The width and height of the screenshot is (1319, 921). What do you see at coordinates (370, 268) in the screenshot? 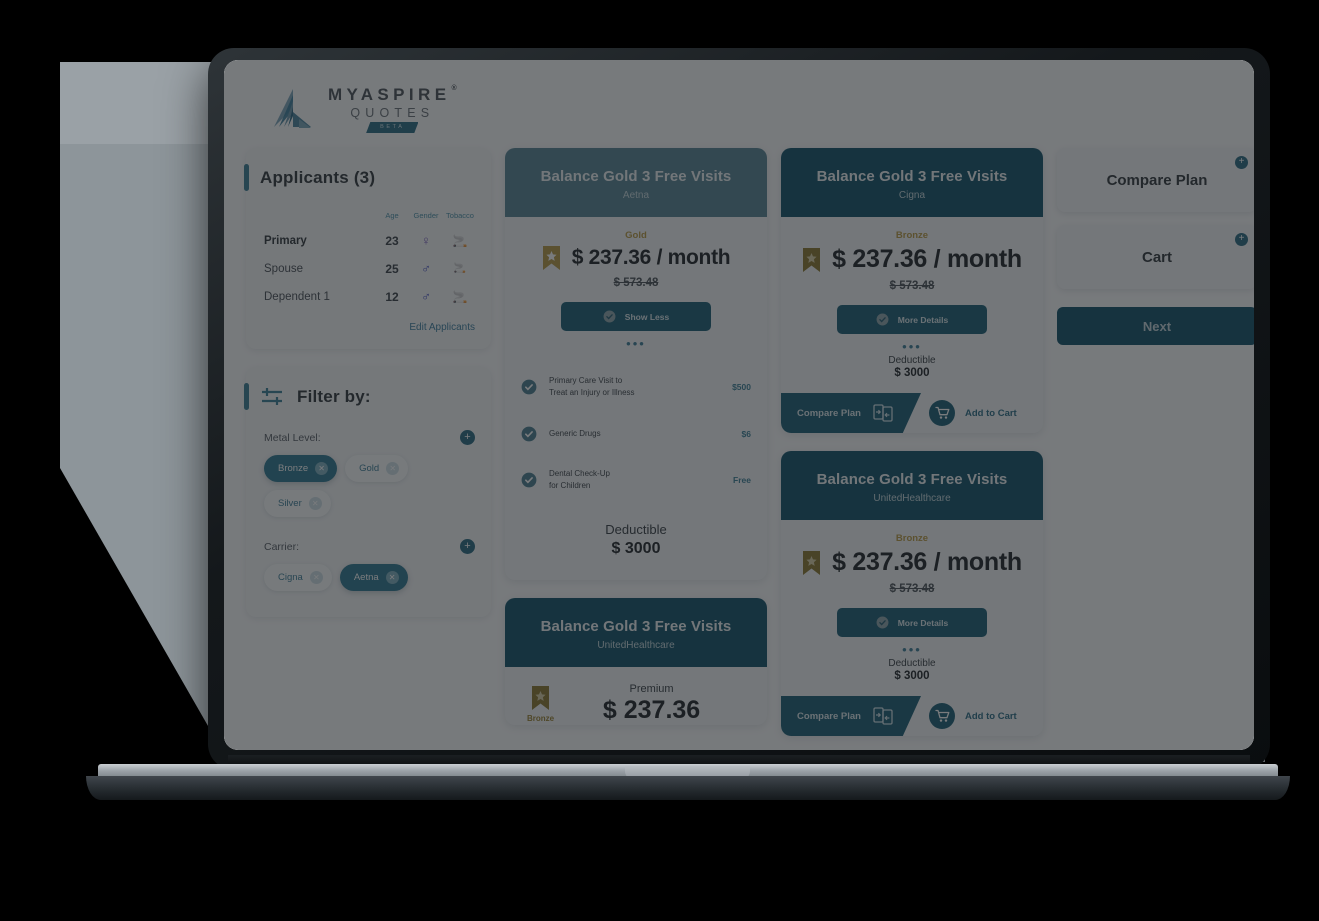
I see `table-row: Spouse 25 ♂ 🚬` at bounding box center [370, 268].